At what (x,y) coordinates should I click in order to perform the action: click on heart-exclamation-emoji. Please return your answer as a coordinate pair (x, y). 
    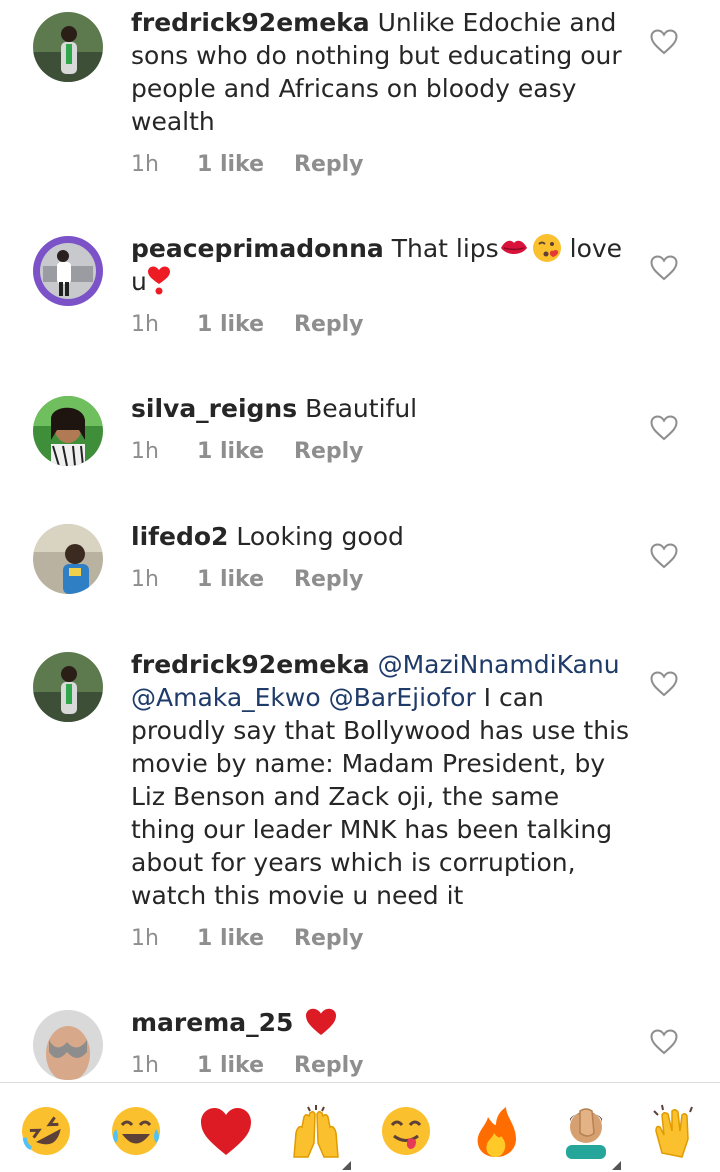
    Looking at the image, I should click on (159, 281).